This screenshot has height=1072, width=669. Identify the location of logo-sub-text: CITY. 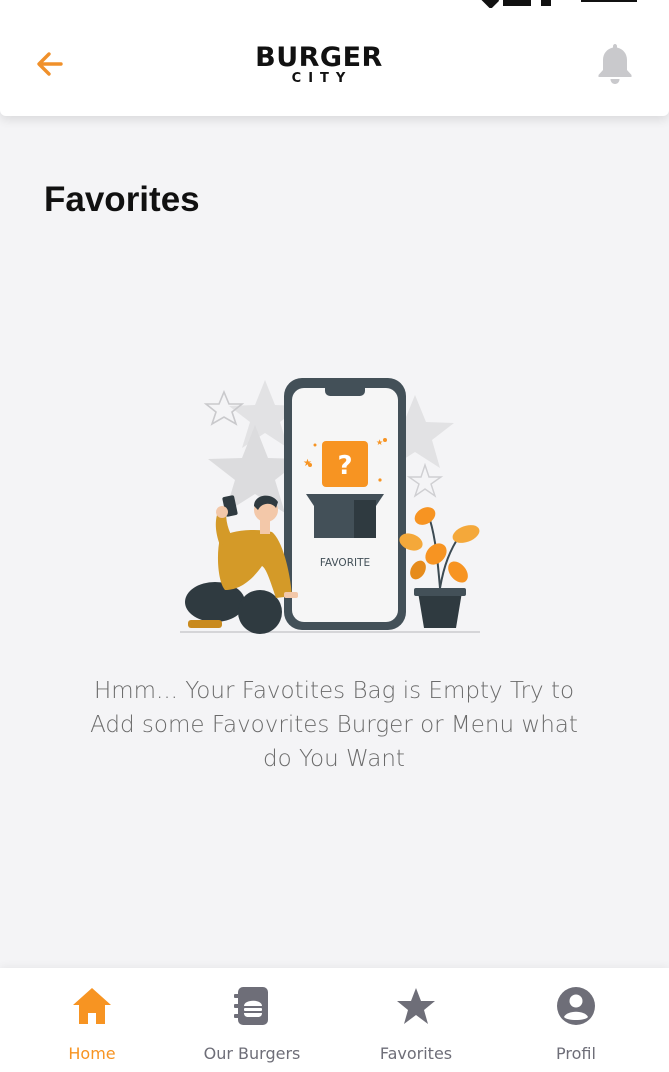
(322, 78).